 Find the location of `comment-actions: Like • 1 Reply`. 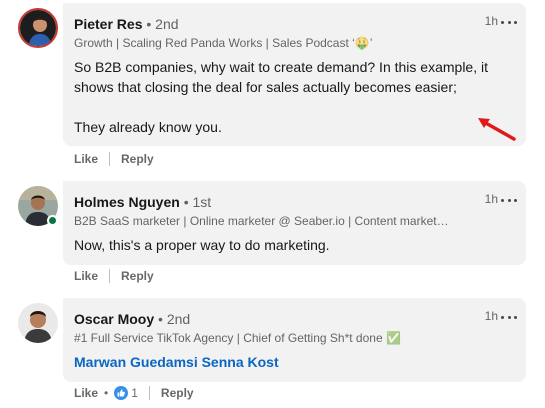

comment-actions: Like • 1 Reply is located at coordinates (134, 393).